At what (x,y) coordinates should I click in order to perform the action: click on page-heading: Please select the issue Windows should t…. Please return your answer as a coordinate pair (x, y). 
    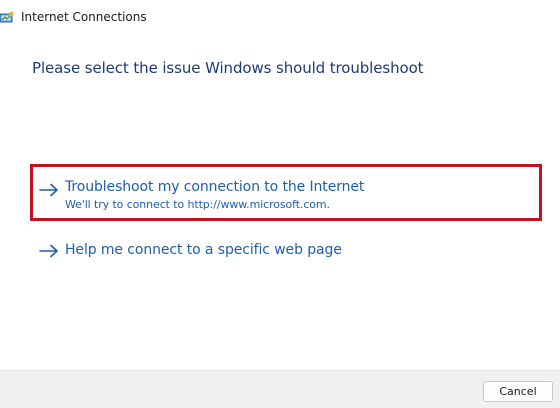
    Looking at the image, I should click on (228, 68).